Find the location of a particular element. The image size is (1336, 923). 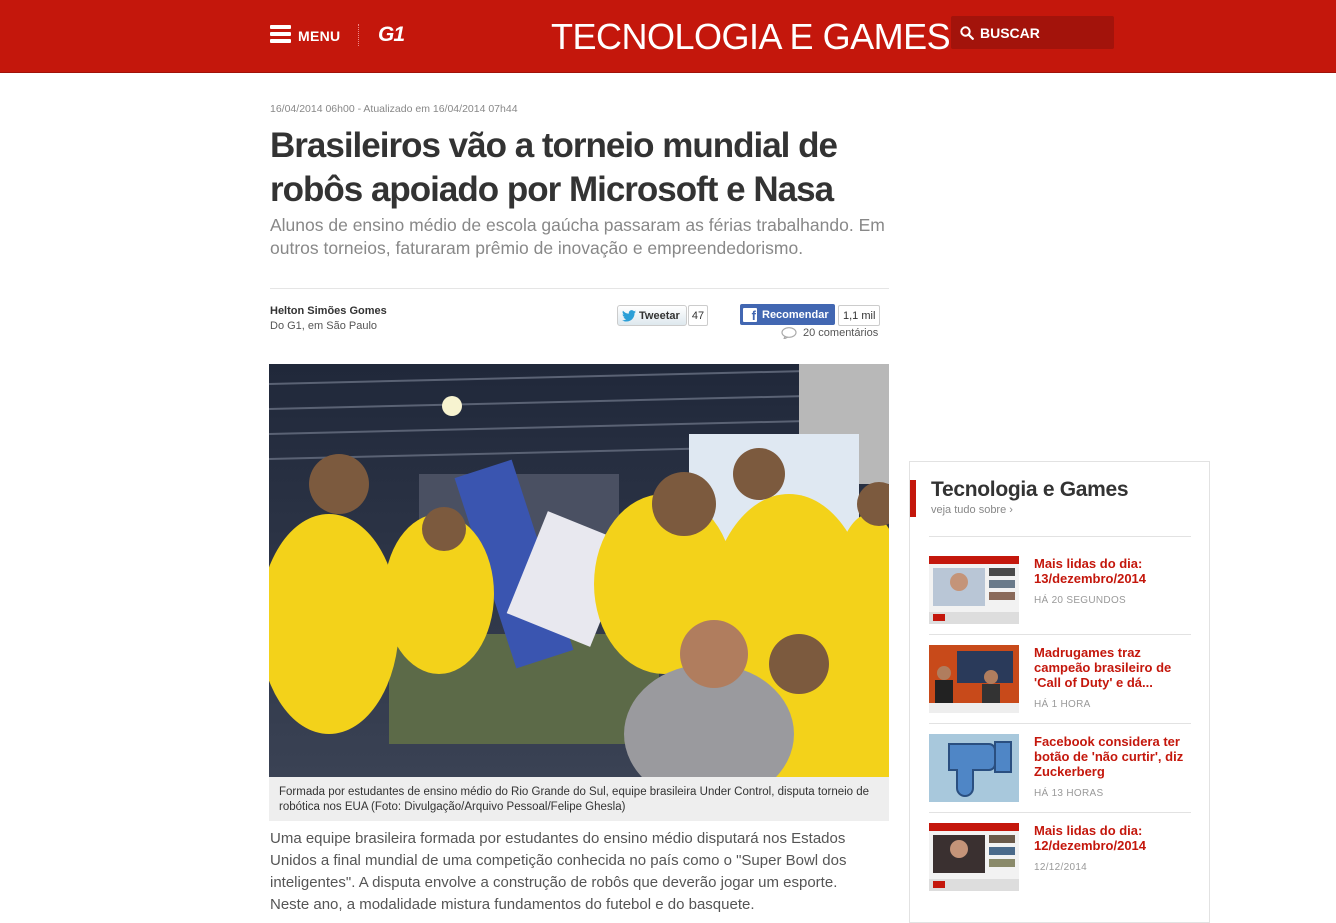

section-title: TECNOLOGIA E GAMES is located at coordinates (751, 37).